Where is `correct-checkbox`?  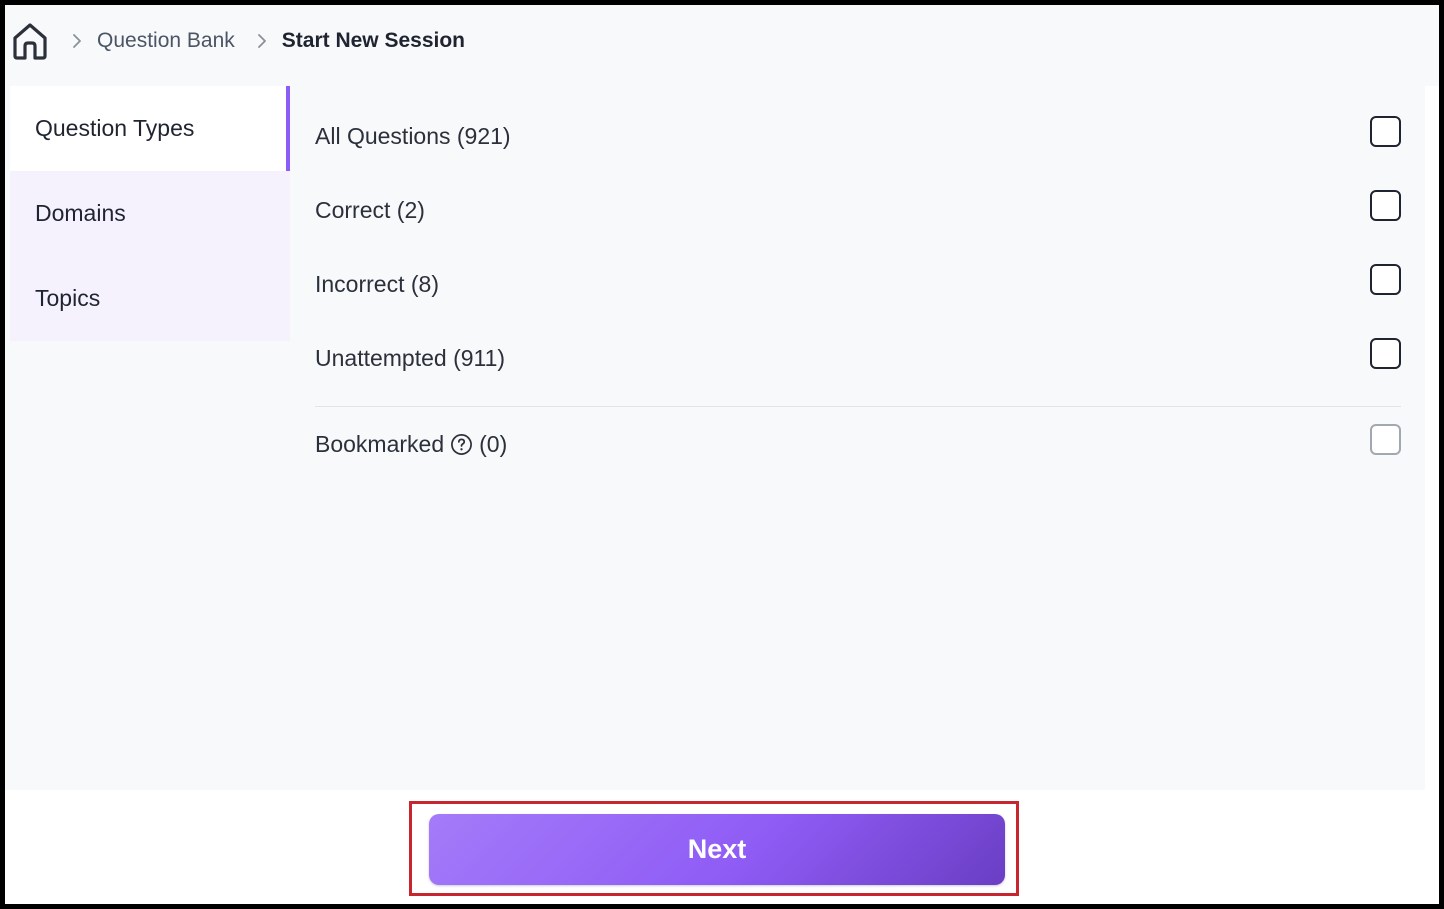
correct-checkbox is located at coordinates (1385, 205).